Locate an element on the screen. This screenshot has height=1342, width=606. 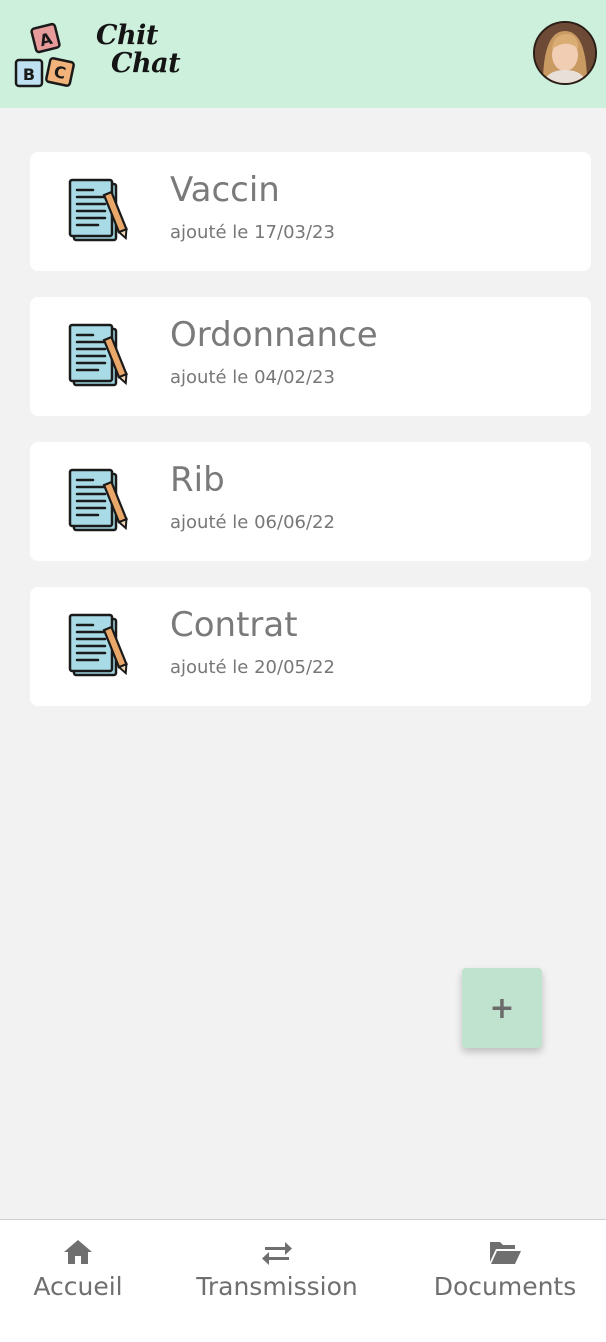
document-card: Rib ajouté le 06/06/22 is located at coordinates (310, 501).